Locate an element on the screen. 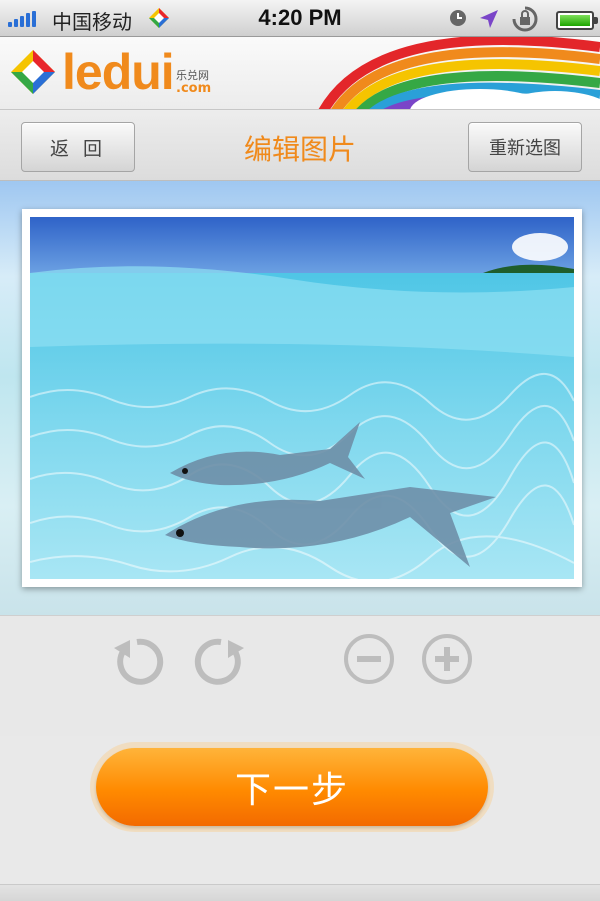 This screenshot has width=600, height=901. ledui-logo-icon is located at coordinates (33, 72).